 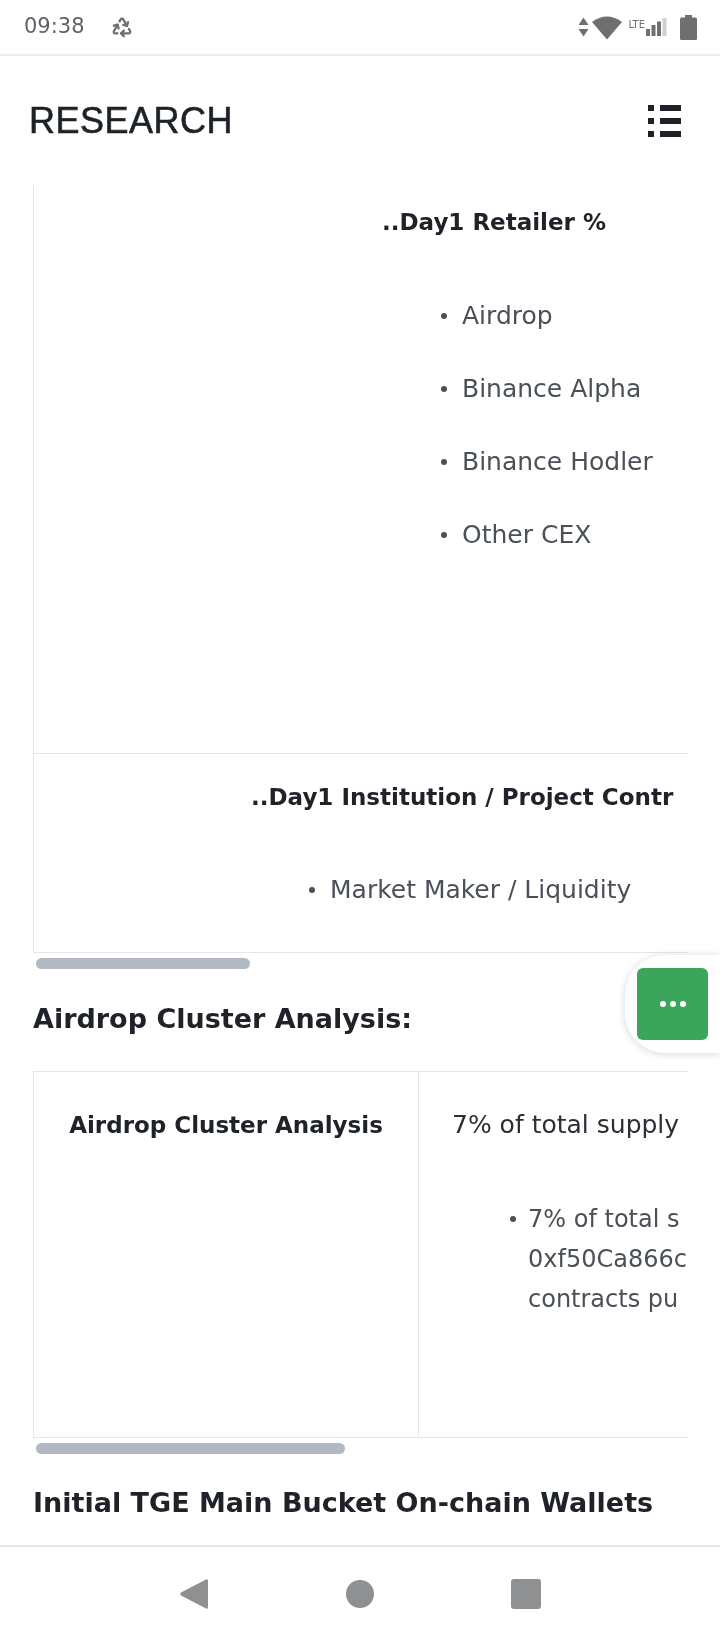 What do you see at coordinates (481, 890) in the screenshot?
I see `list-item: Market Maker / Liquidity` at bounding box center [481, 890].